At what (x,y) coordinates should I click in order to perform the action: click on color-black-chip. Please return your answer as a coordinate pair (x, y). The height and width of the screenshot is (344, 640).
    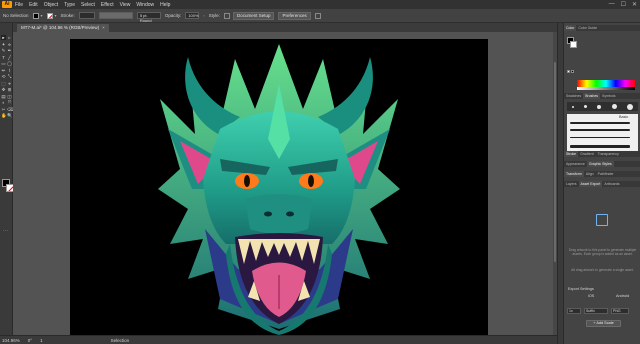
    Looking at the image, I should click on (572, 71).